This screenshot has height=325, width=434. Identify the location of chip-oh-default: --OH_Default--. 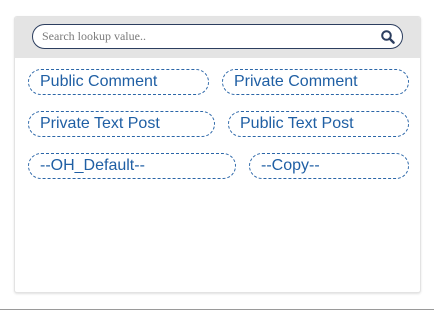
(132, 166).